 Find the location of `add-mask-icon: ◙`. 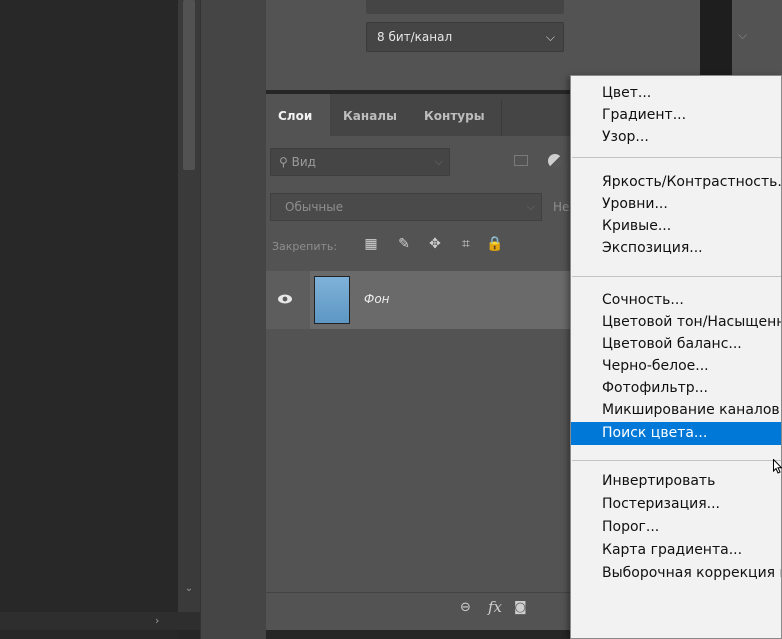

add-mask-icon: ◙ is located at coordinates (520, 607).